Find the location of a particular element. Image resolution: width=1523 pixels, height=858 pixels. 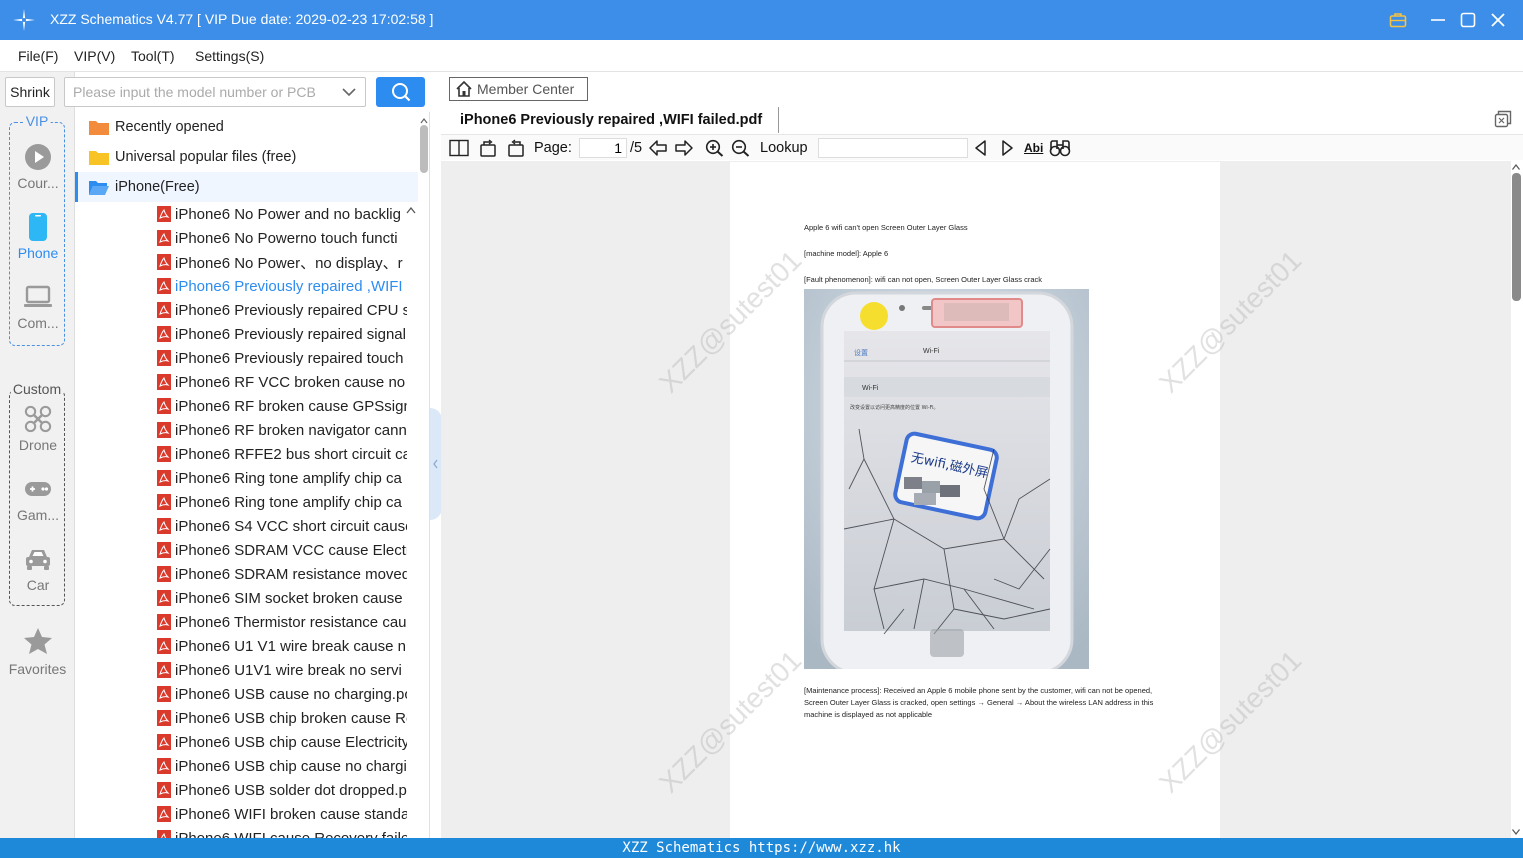

folder-open-icon is located at coordinates (99, 188).